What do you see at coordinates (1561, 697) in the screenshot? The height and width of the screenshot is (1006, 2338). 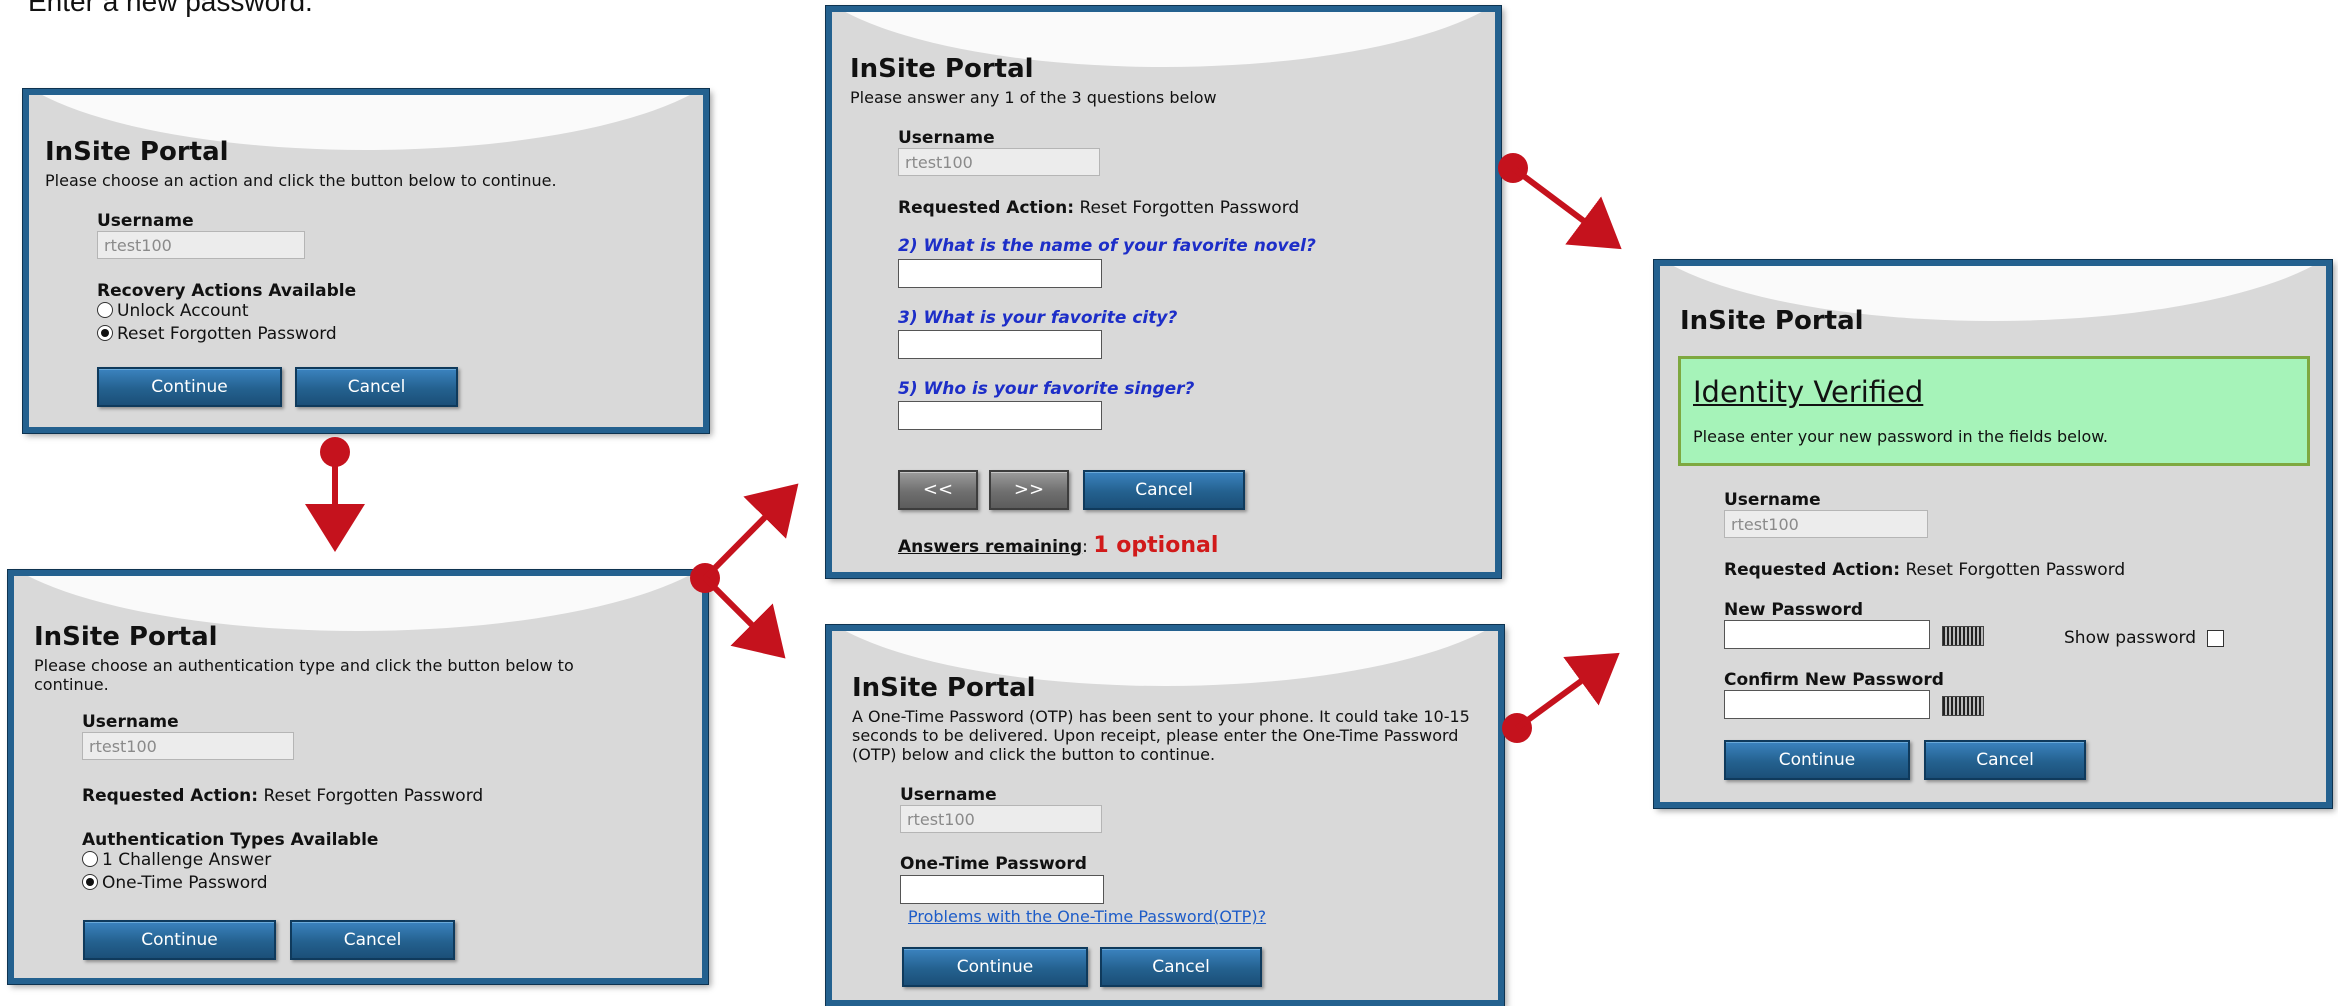 I see `arrow-panel4-to-panel5` at bounding box center [1561, 697].